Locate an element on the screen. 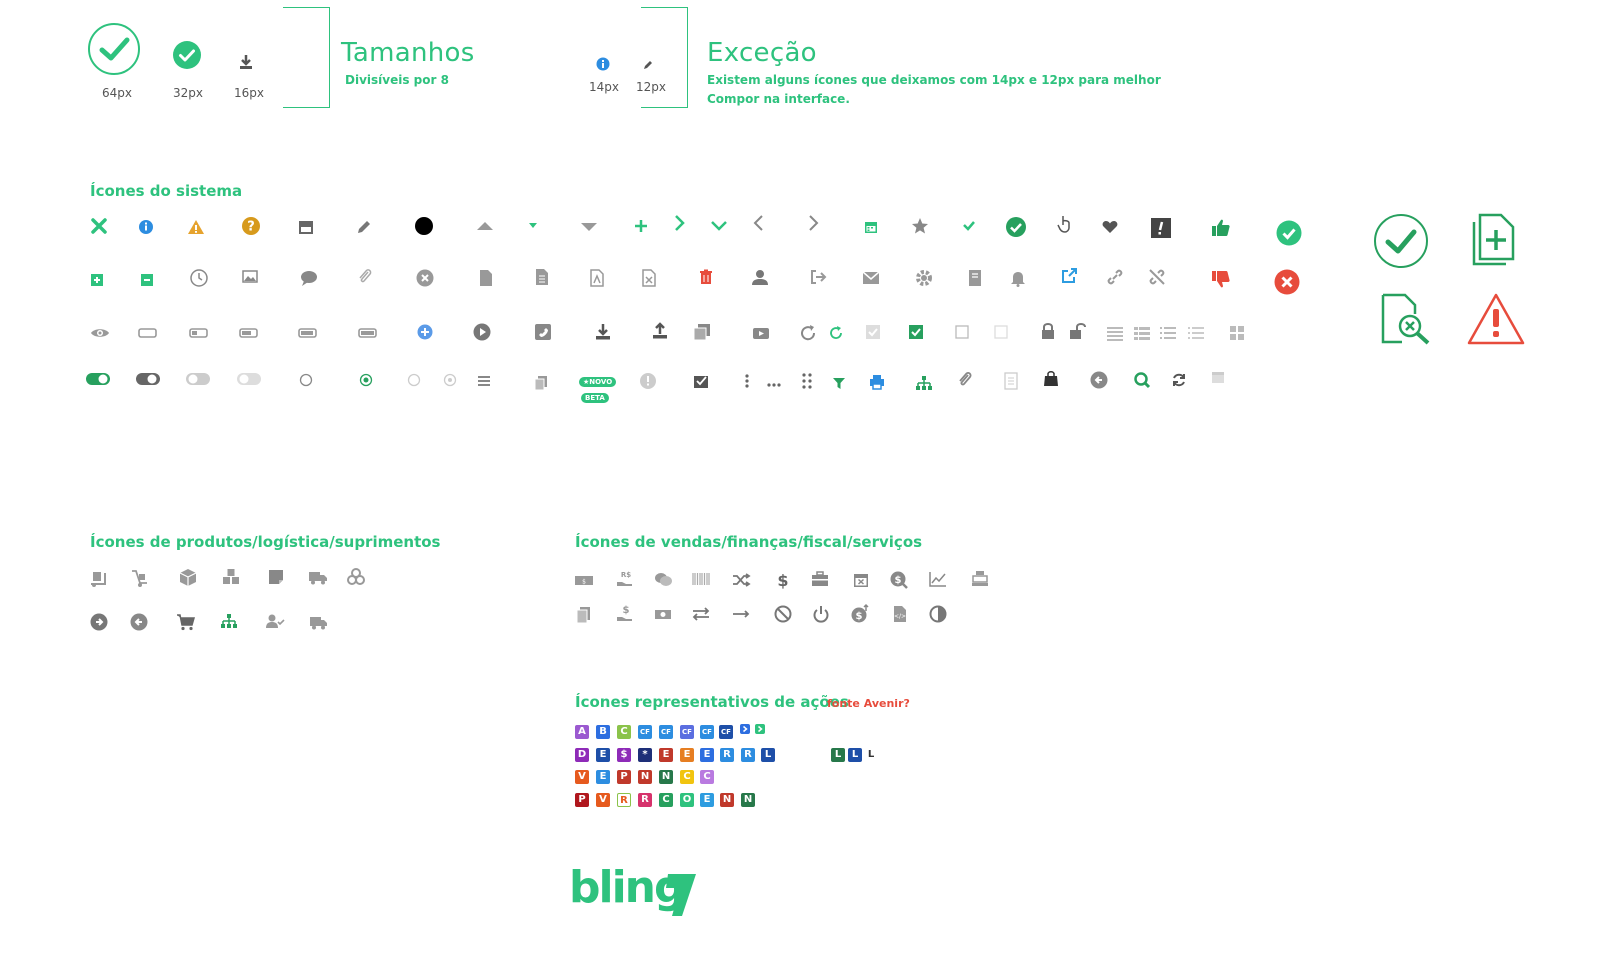 Image resolution: width=1613 pixels, height=969 pixels. battery-empty-icon is located at coordinates (148, 333).